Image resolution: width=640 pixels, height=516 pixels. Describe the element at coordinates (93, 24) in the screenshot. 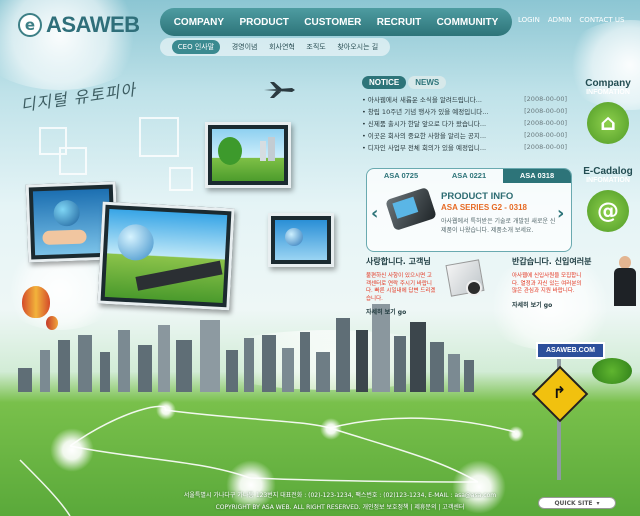

I see `logo-text: ASAWEB` at that location.